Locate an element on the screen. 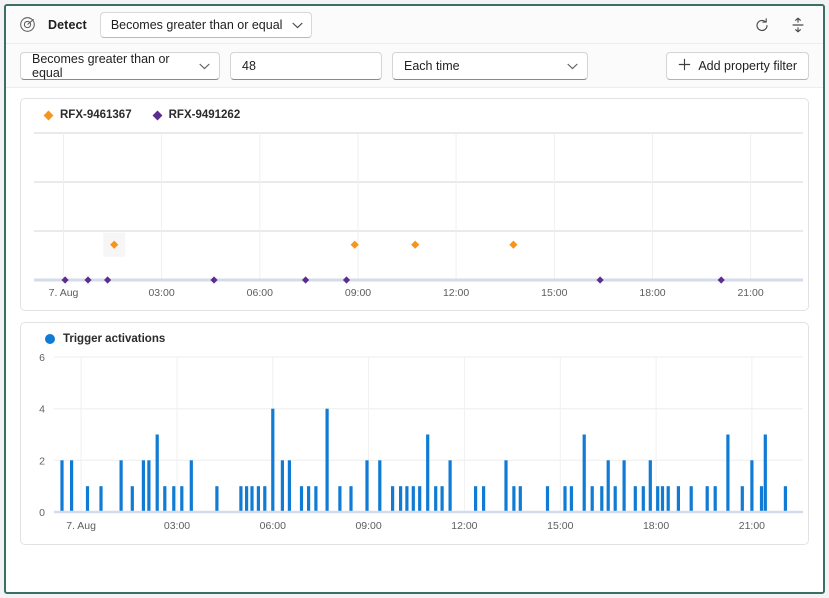 The height and width of the screenshot is (598, 829). diamond-marker-icon is located at coordinates (48, 115).